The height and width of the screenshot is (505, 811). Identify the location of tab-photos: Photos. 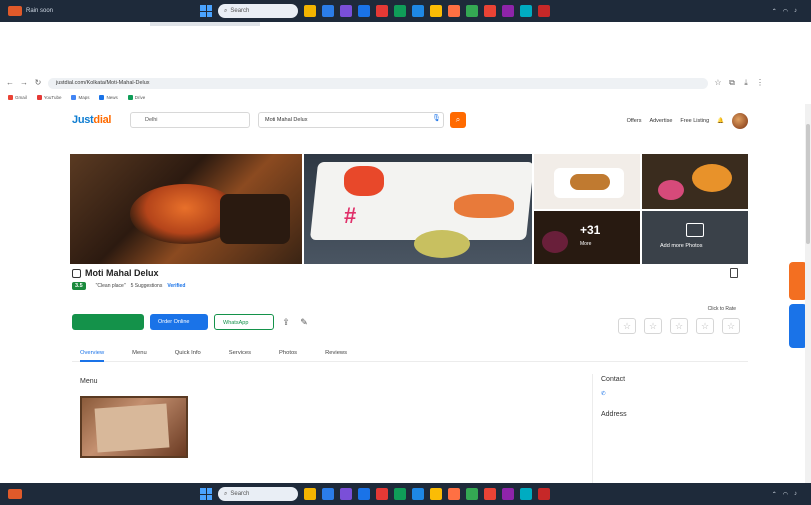
(288, 354).